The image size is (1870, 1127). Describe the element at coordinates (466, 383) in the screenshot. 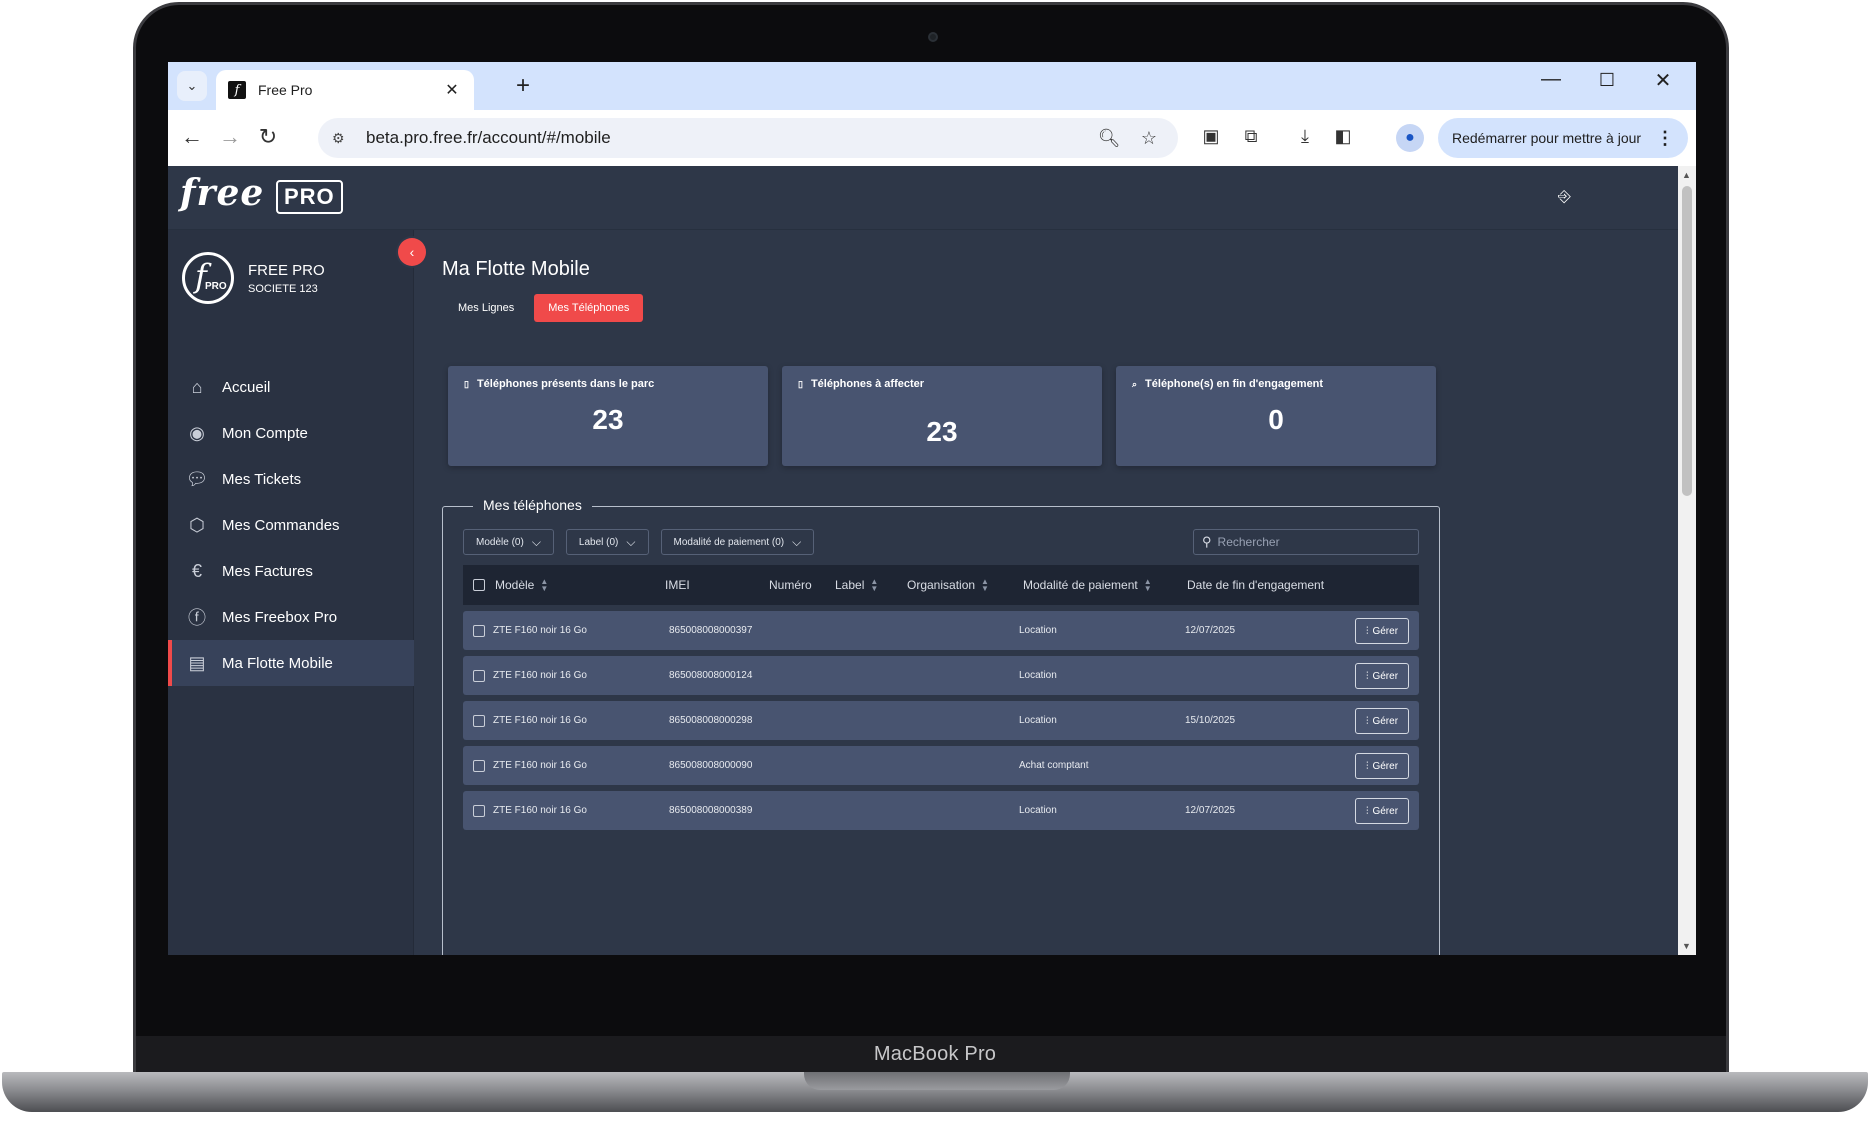

I see `phone-icon: ▯` at that location.